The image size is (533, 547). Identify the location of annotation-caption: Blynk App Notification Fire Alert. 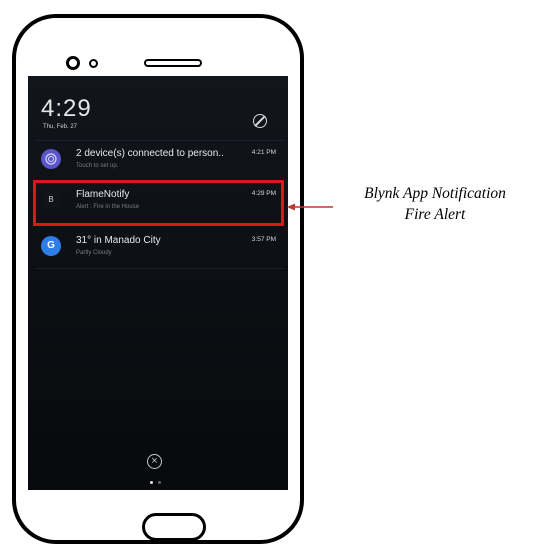
(435, 204).